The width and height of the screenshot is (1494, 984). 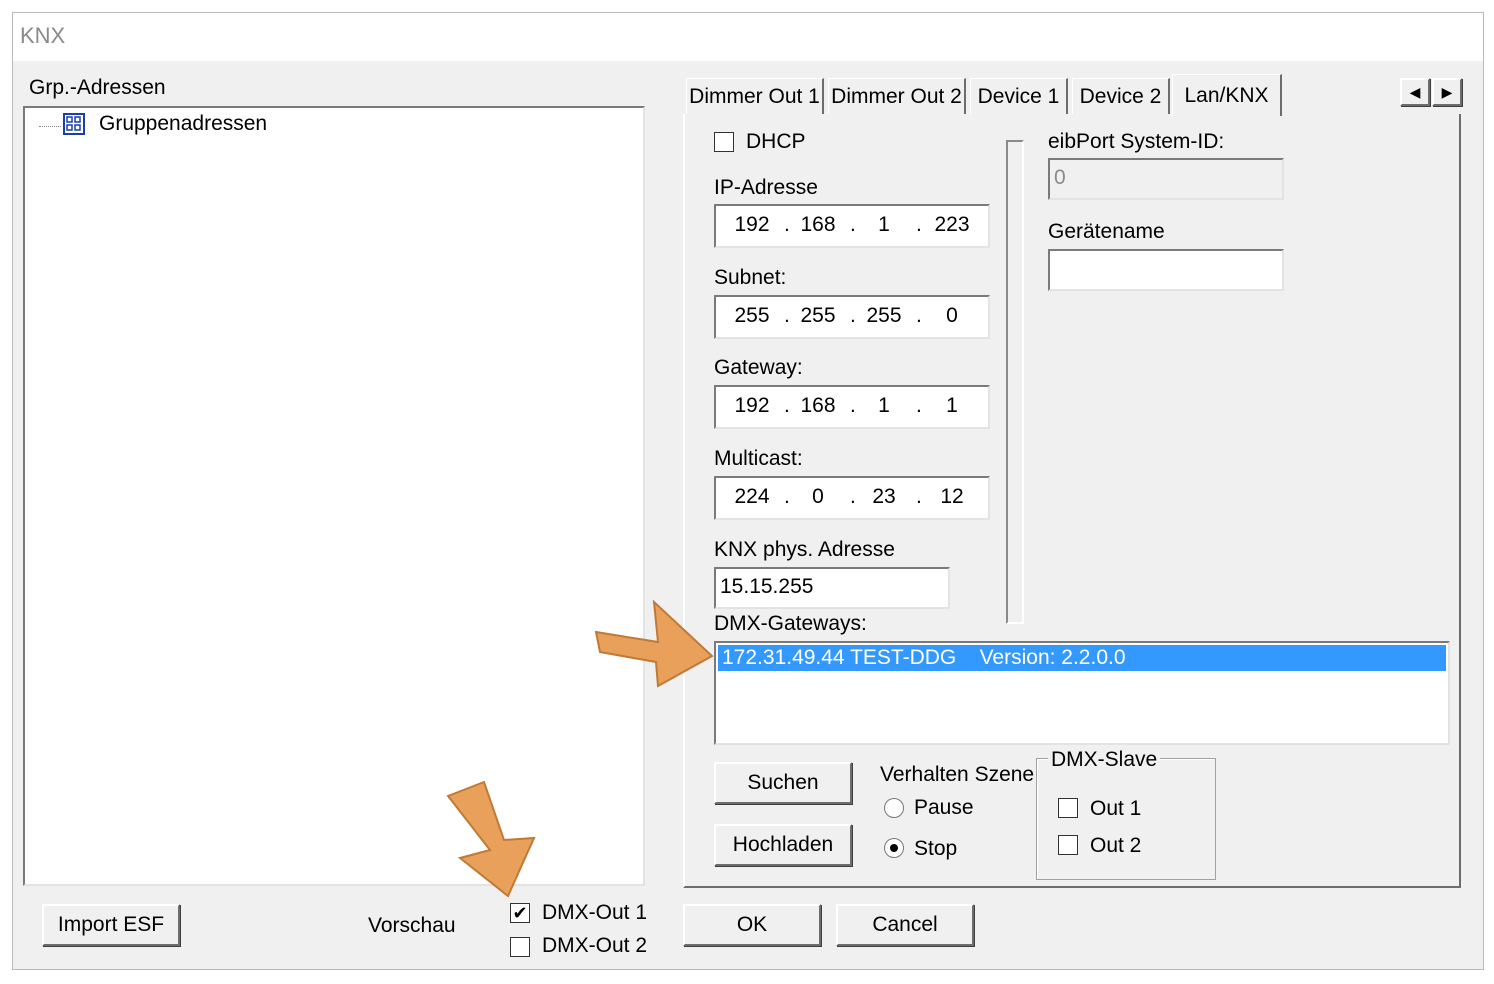 I want to click on tab-label: Lan/KNX, so click(x=1226, y=95).